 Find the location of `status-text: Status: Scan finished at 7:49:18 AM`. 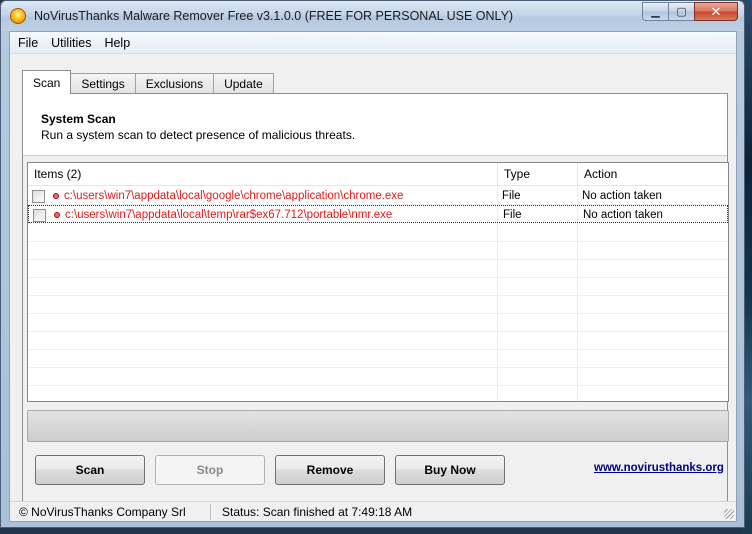

status-text: Status: Scan finished at 7:49:18 AM is located at coordinates (317, 512).